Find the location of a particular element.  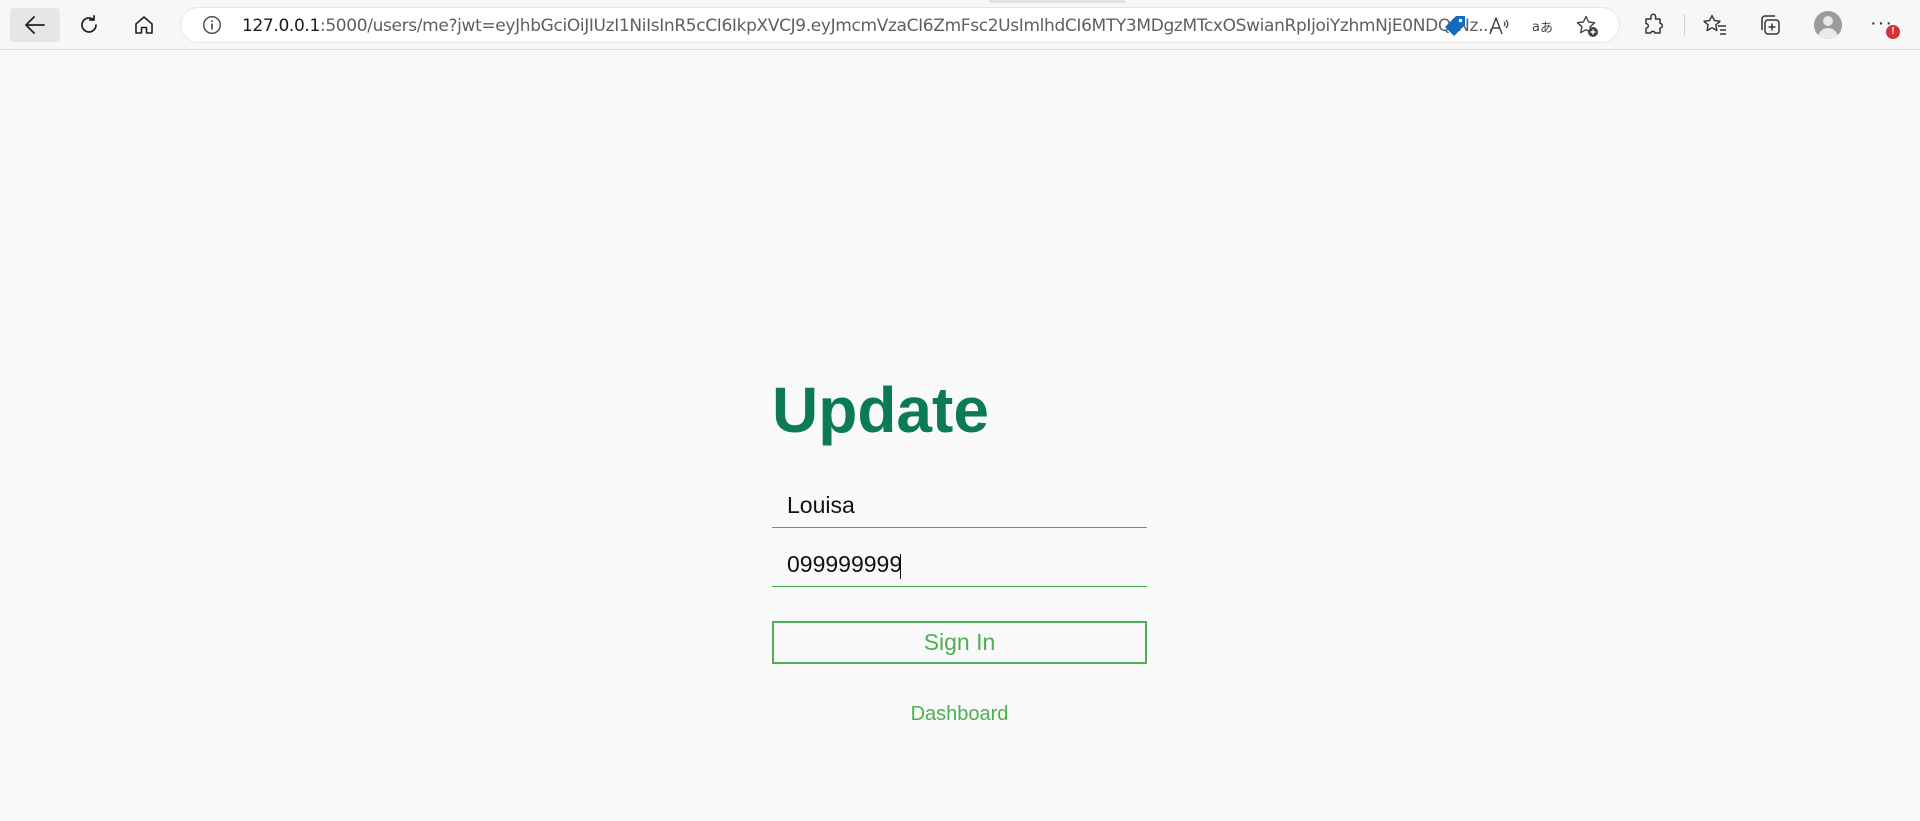

svg-text: a is located at coordinates (1536, 27).